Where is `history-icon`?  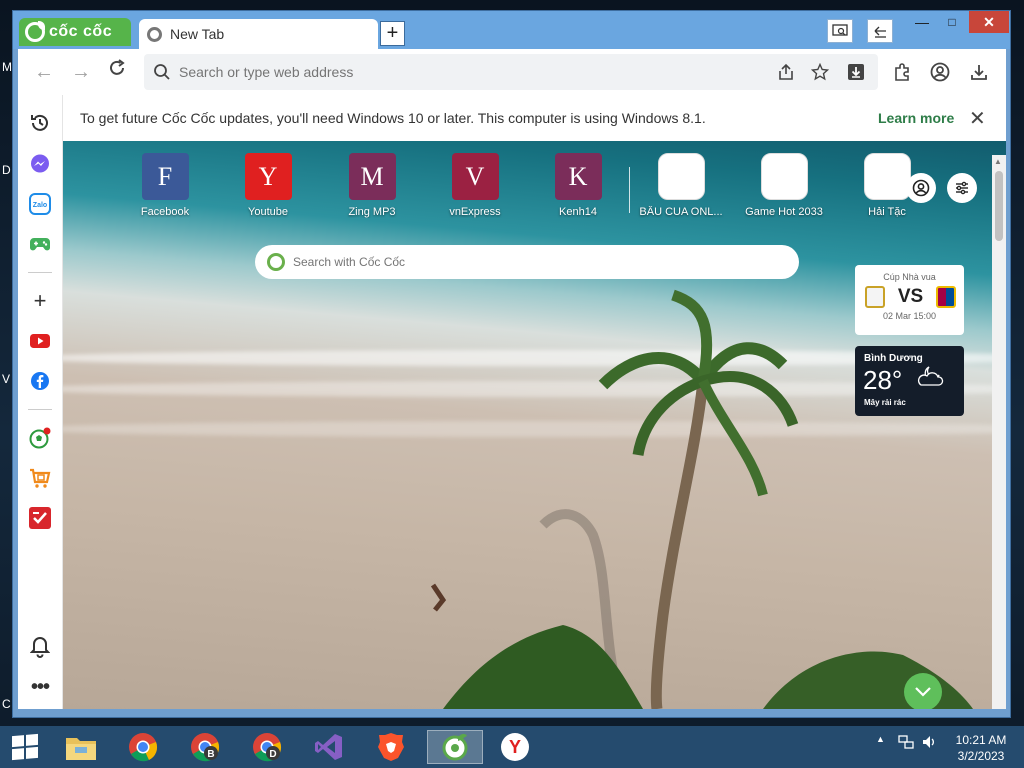
history-icon is located at coordinates (39, 122).